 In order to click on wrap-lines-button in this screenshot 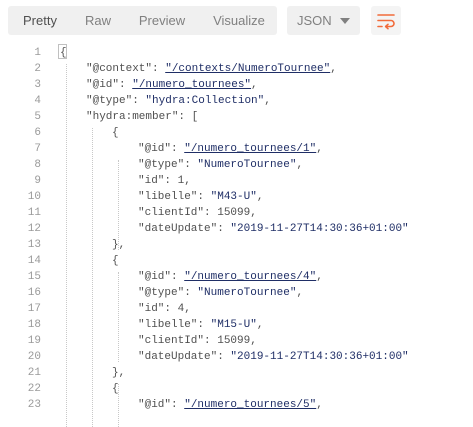, I will do `click(386, 20)`.